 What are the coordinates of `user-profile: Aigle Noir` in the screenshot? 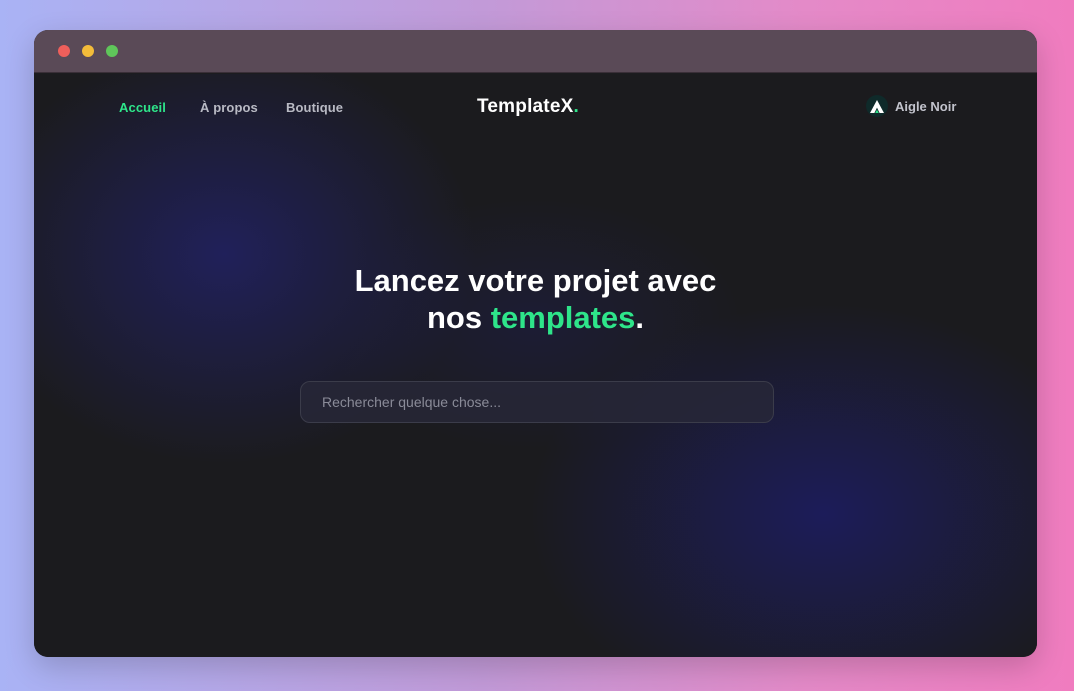 It's located at (911, 106).